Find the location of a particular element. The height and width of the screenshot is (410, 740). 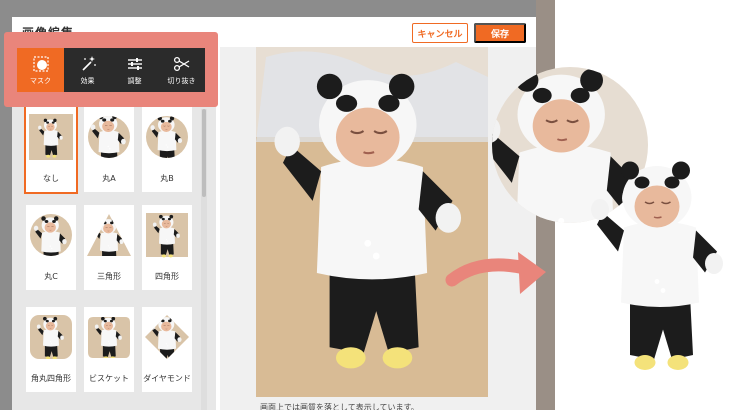

tool-label: マスク is located at coordinates (40, 80).